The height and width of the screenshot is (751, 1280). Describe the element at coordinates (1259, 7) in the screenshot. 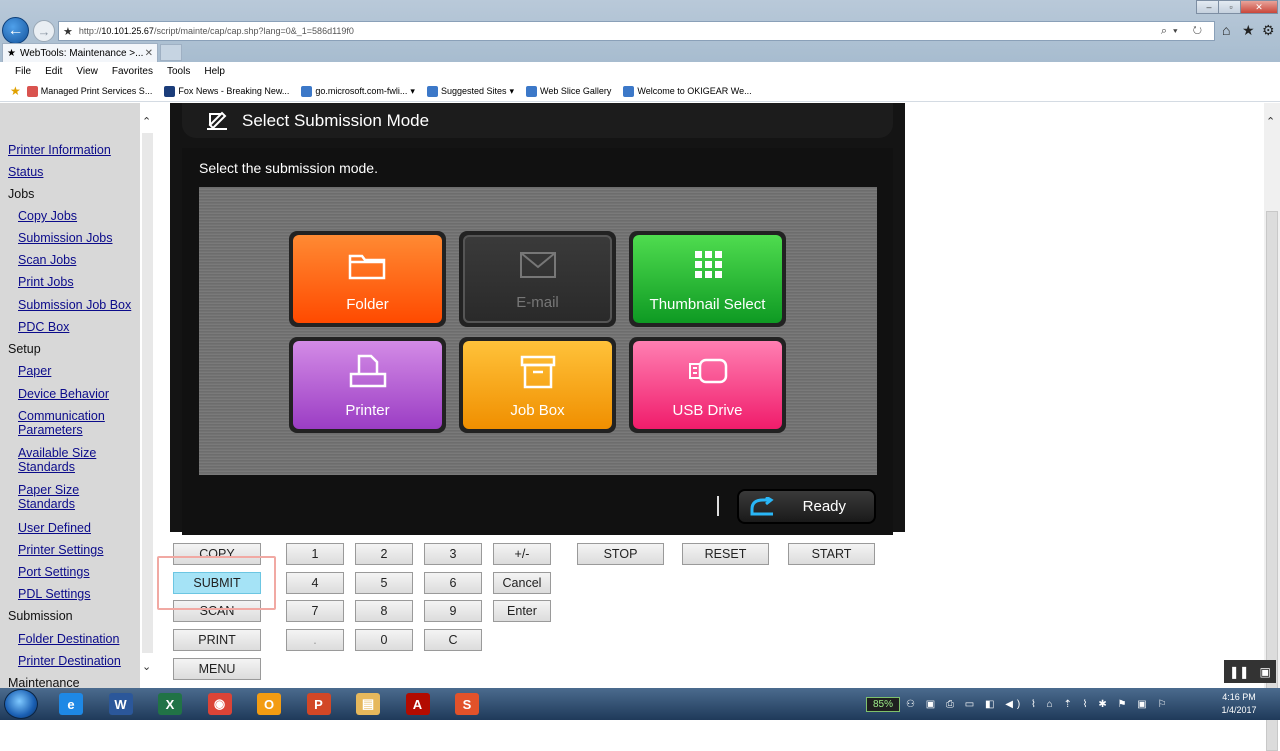

I see `close-button: ✕` at that location.